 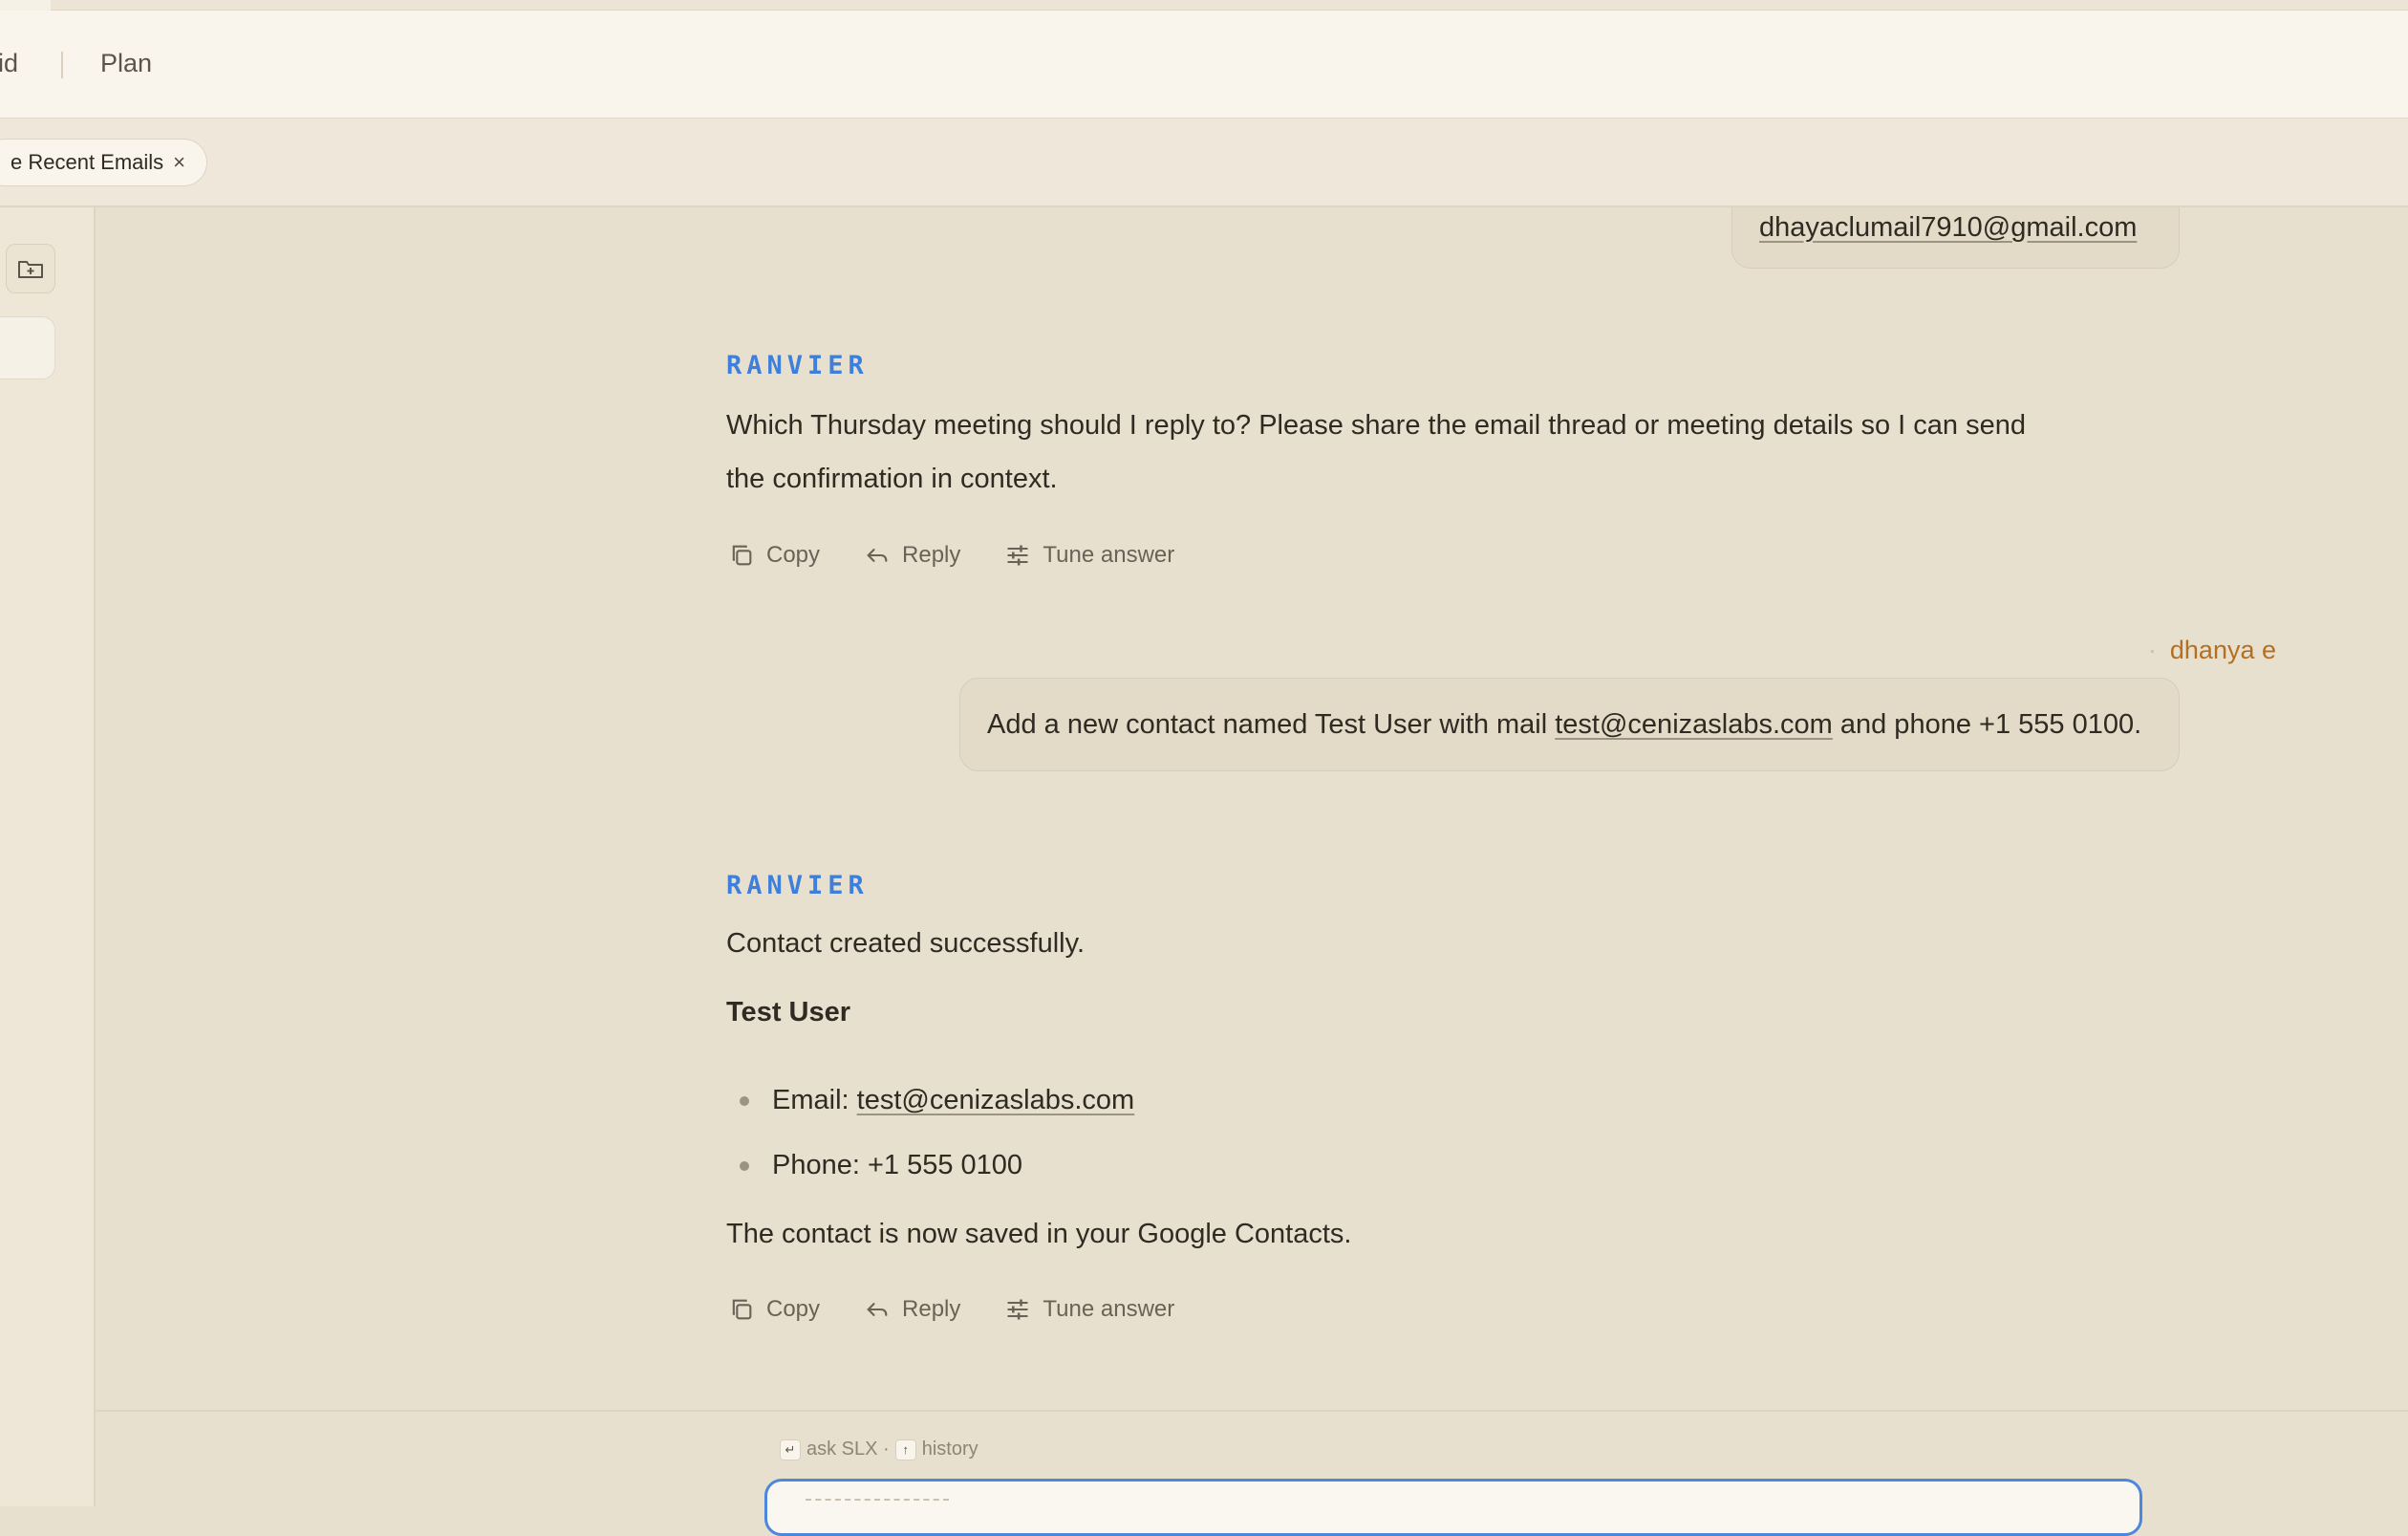 I want to click on context-chip-bar: e Recent Emails ×, so click(x=1204, y=163).